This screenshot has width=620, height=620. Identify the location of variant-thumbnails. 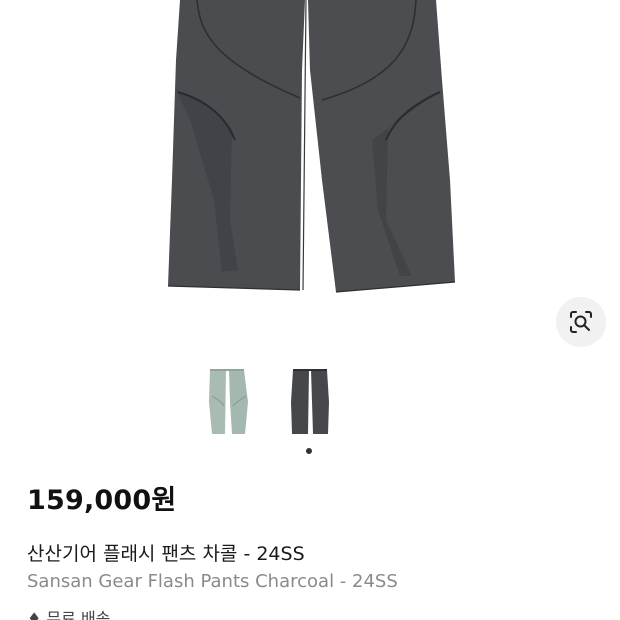
(310, 407).